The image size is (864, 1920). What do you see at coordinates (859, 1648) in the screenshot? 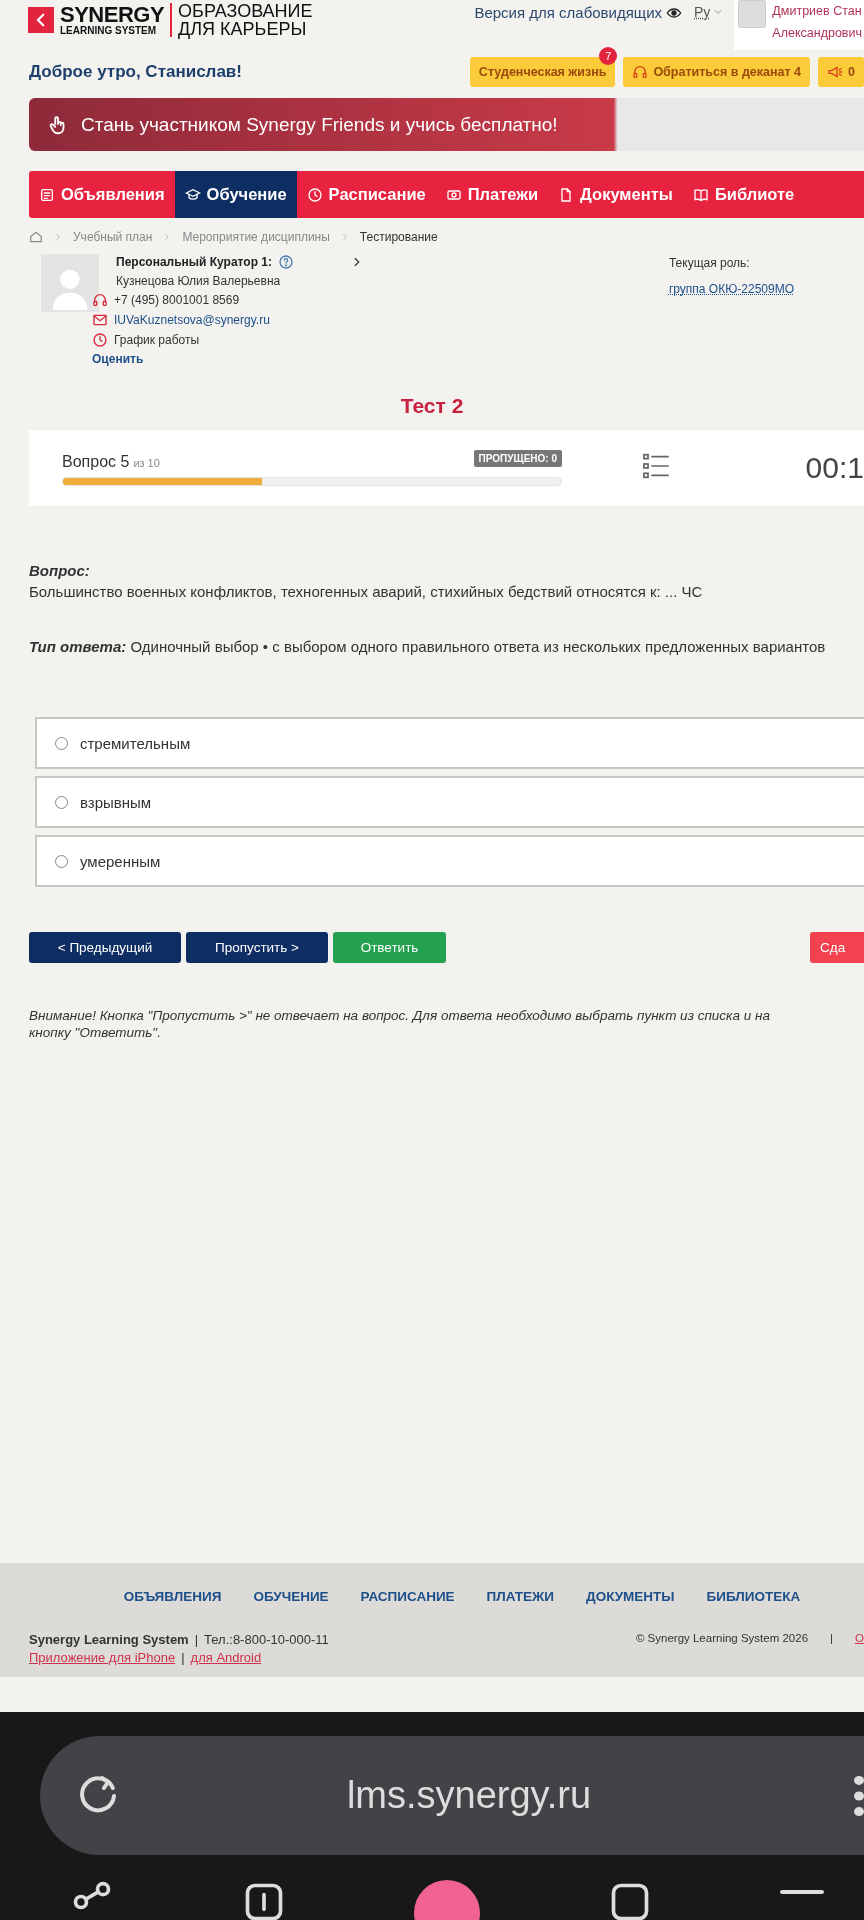
I see `footer-link: О` at bounding box center [859, 1648].